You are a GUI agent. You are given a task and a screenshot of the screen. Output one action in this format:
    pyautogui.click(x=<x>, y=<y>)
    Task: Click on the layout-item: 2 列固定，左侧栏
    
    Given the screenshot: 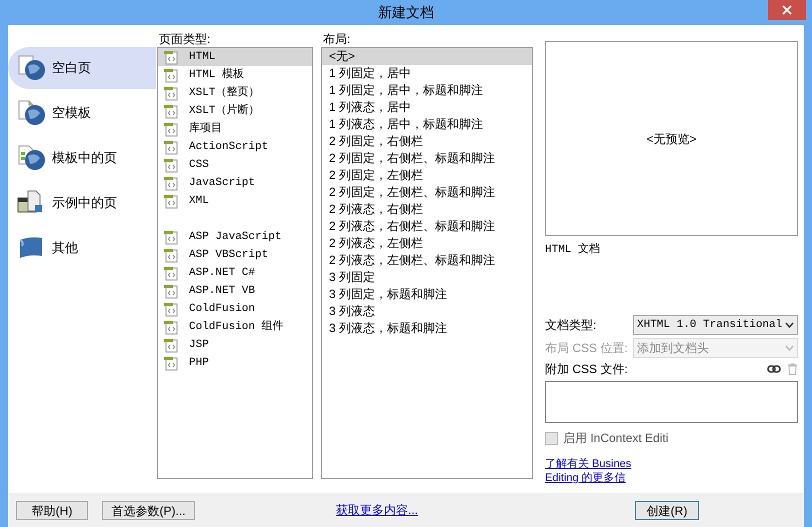 What is the action you would take?
    pyautogui.click(x=427, y=175)
    